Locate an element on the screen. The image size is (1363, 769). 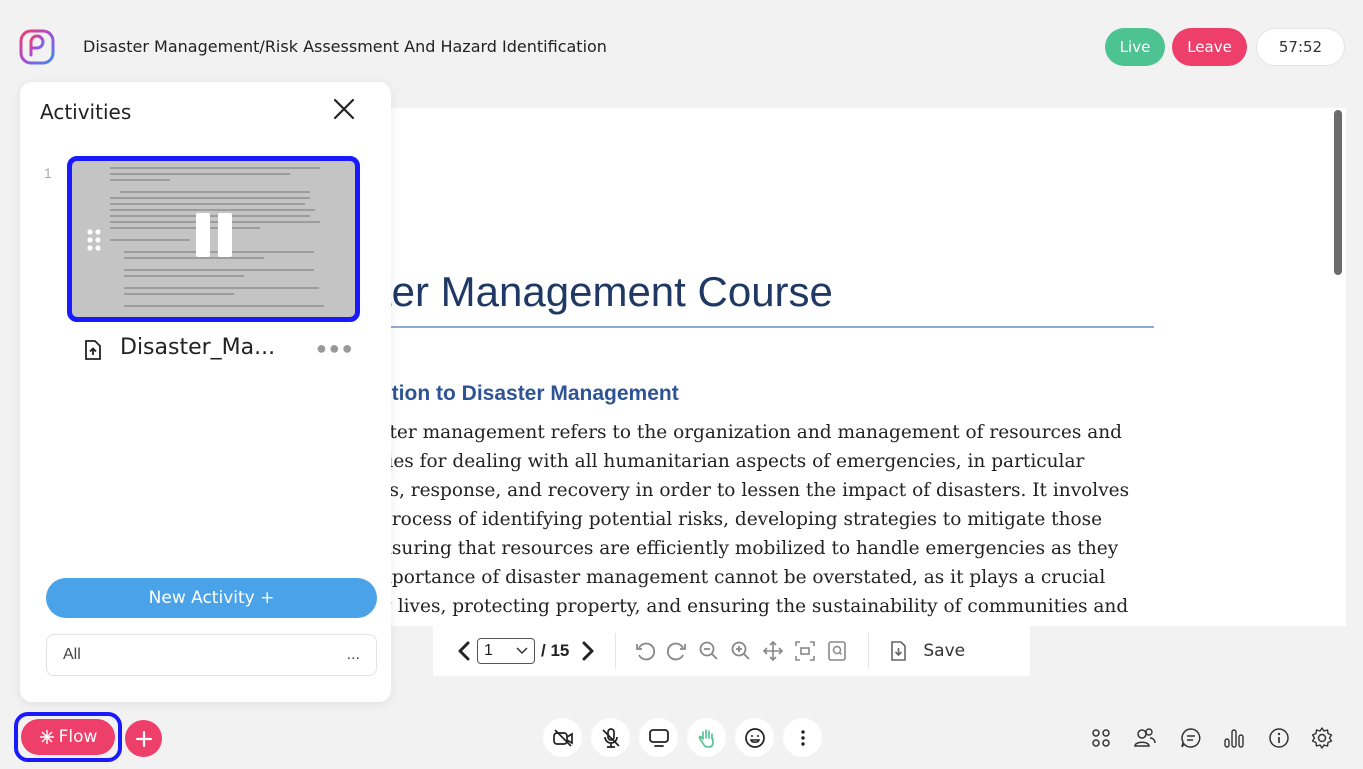
download-icon is located at coordinates (898, 651).